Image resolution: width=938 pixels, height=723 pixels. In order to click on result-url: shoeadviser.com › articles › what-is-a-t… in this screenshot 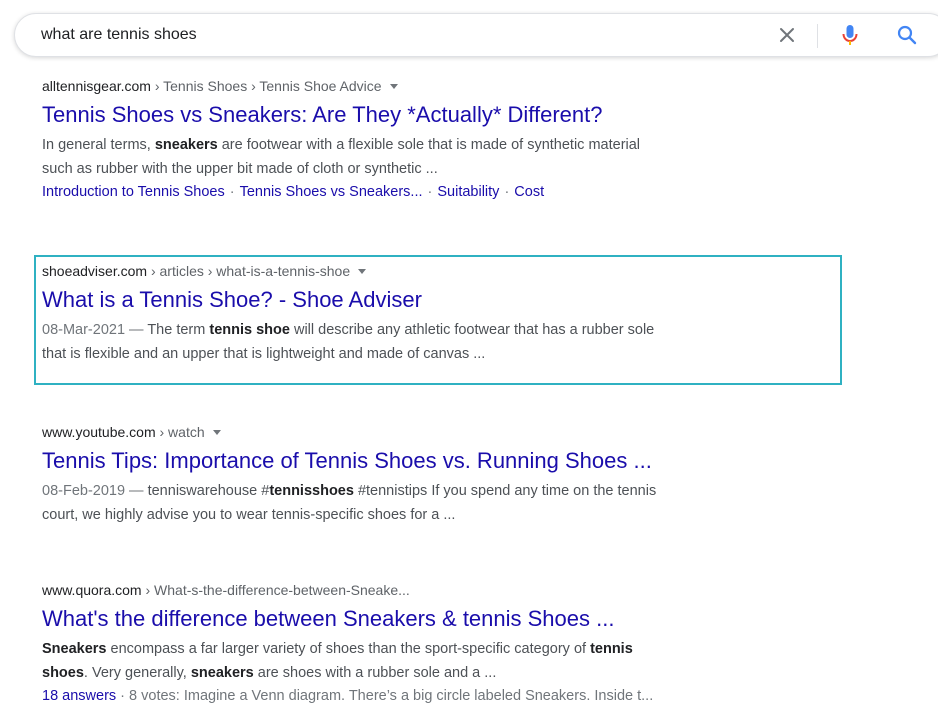, I will do `click(442, 271)`.